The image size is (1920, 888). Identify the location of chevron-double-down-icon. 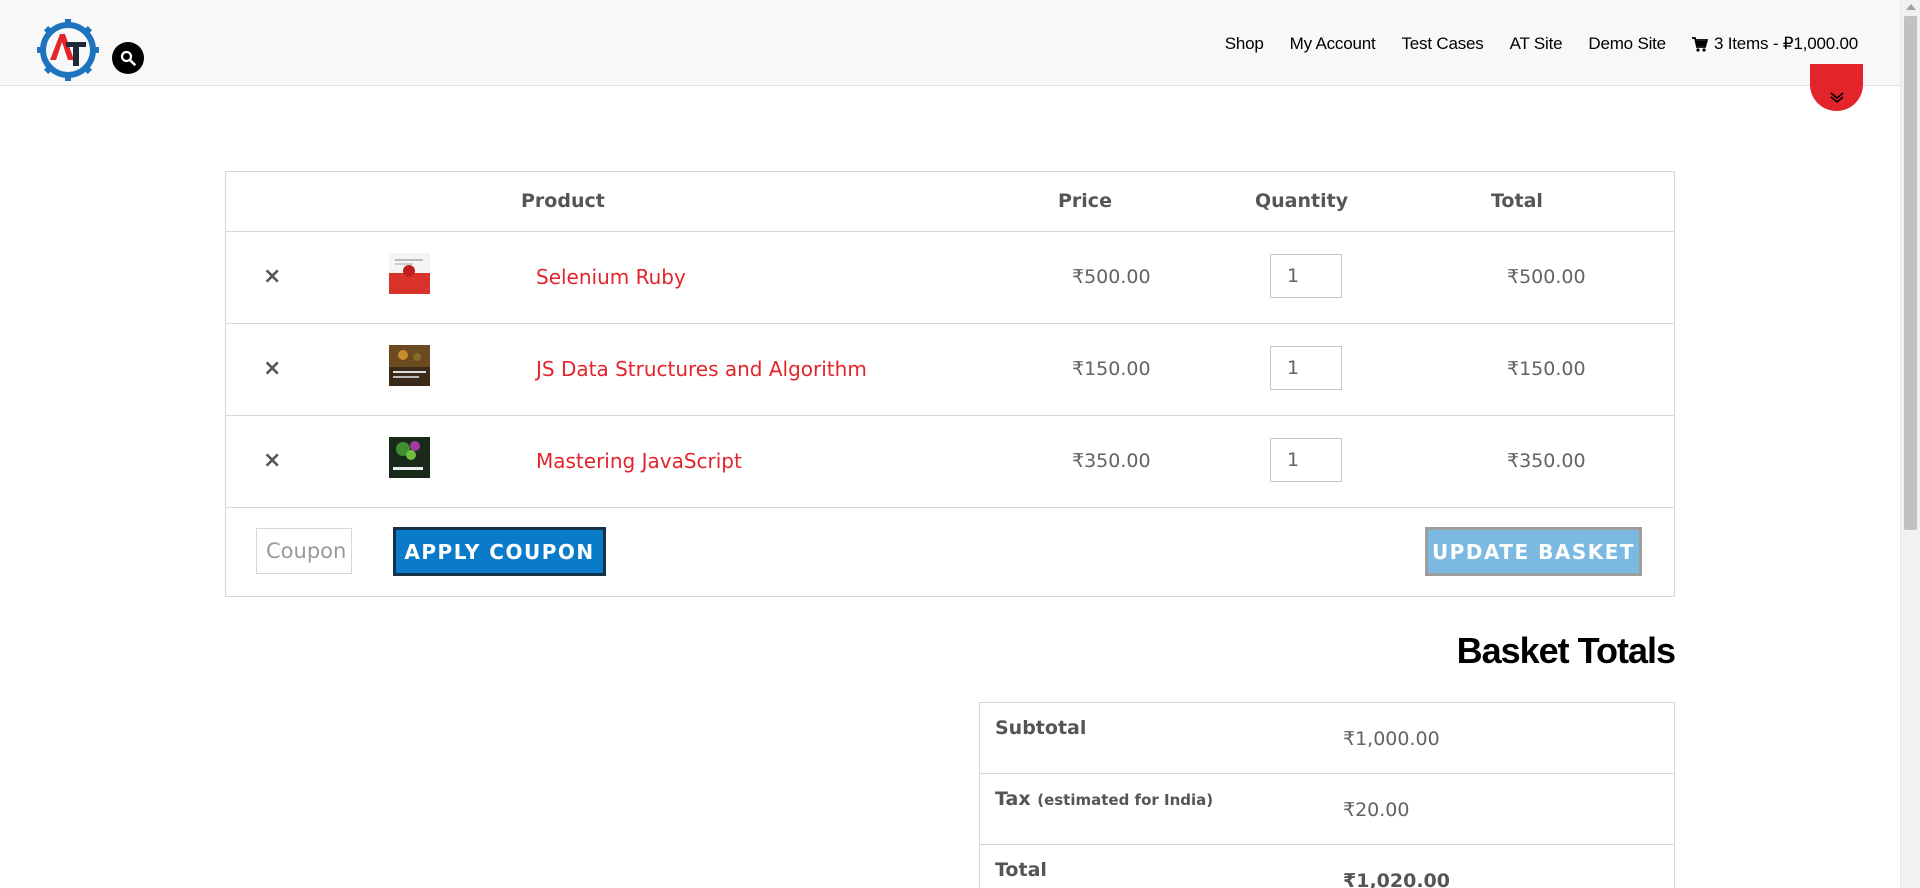
(1836, 98).